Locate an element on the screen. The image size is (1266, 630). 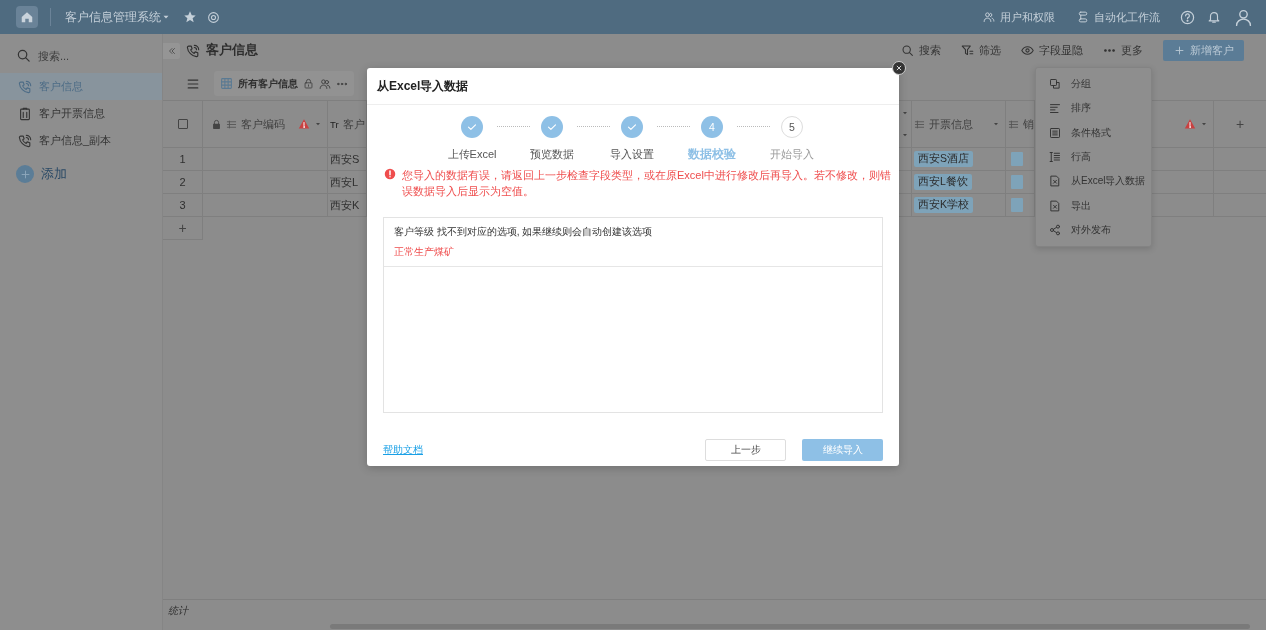
toolbar-action: 字段显隐 is located at coordinates (1061, 50).